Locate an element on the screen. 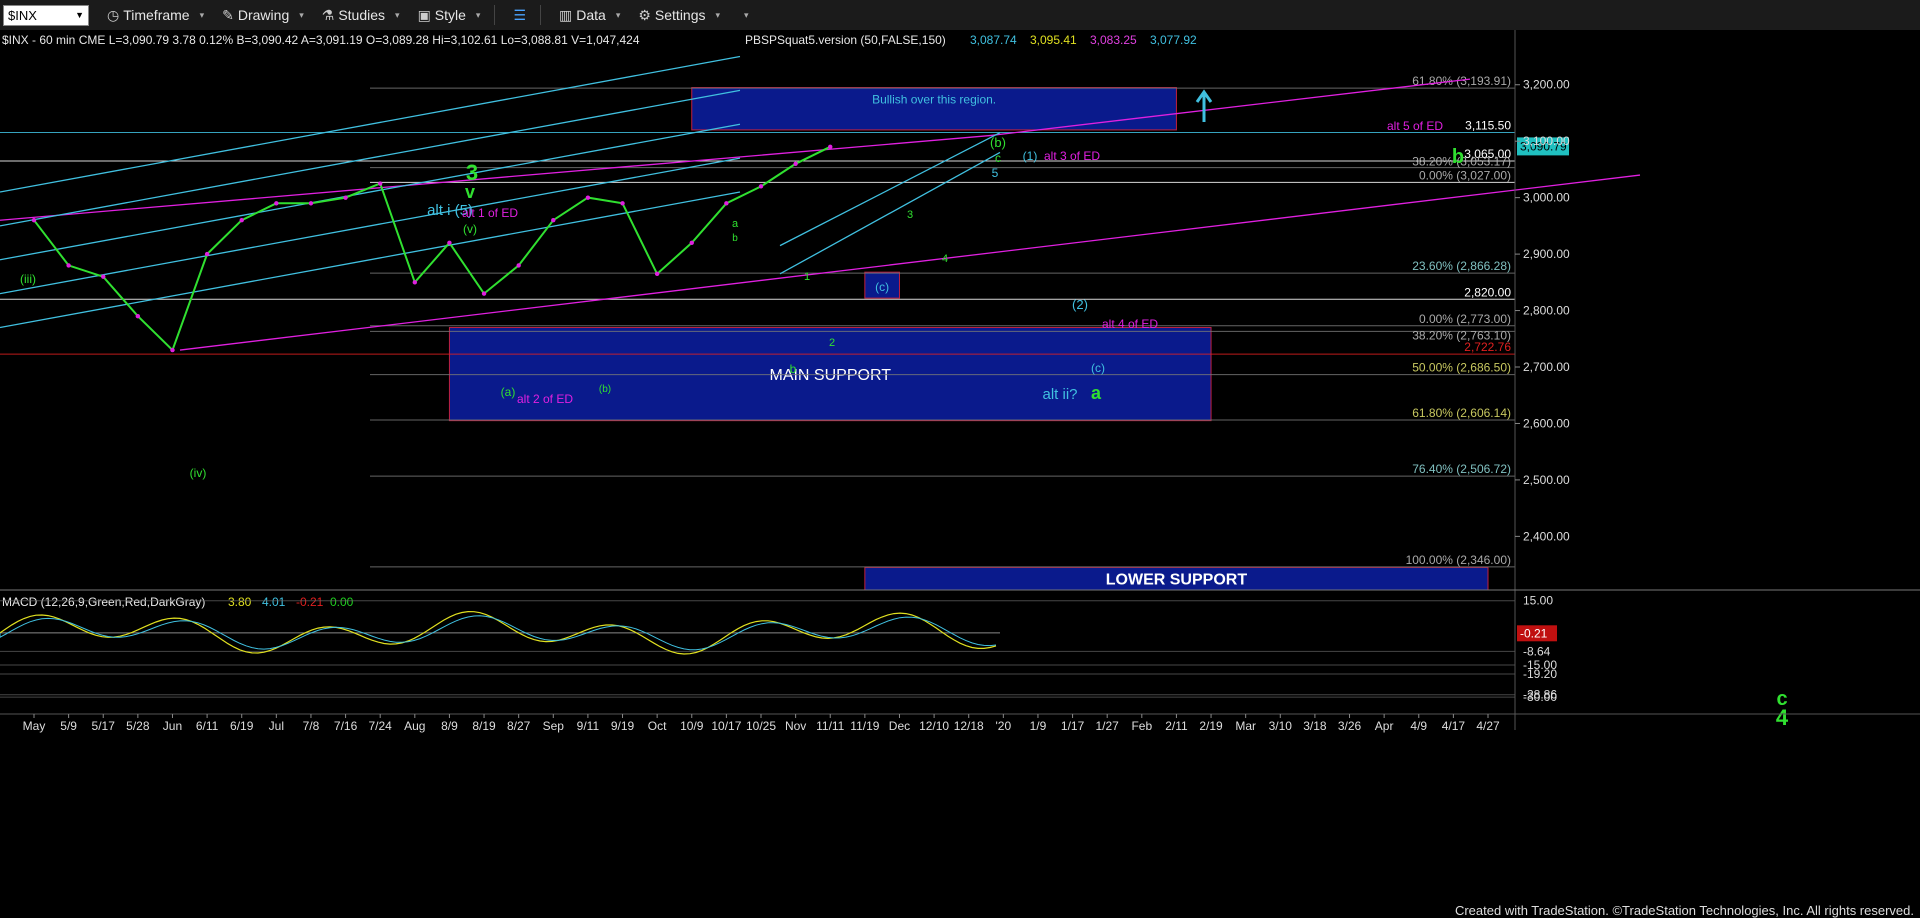 The width and height of the screenshot is (1920, 918). wave-label: 2 is located at coordinates (832, 343).